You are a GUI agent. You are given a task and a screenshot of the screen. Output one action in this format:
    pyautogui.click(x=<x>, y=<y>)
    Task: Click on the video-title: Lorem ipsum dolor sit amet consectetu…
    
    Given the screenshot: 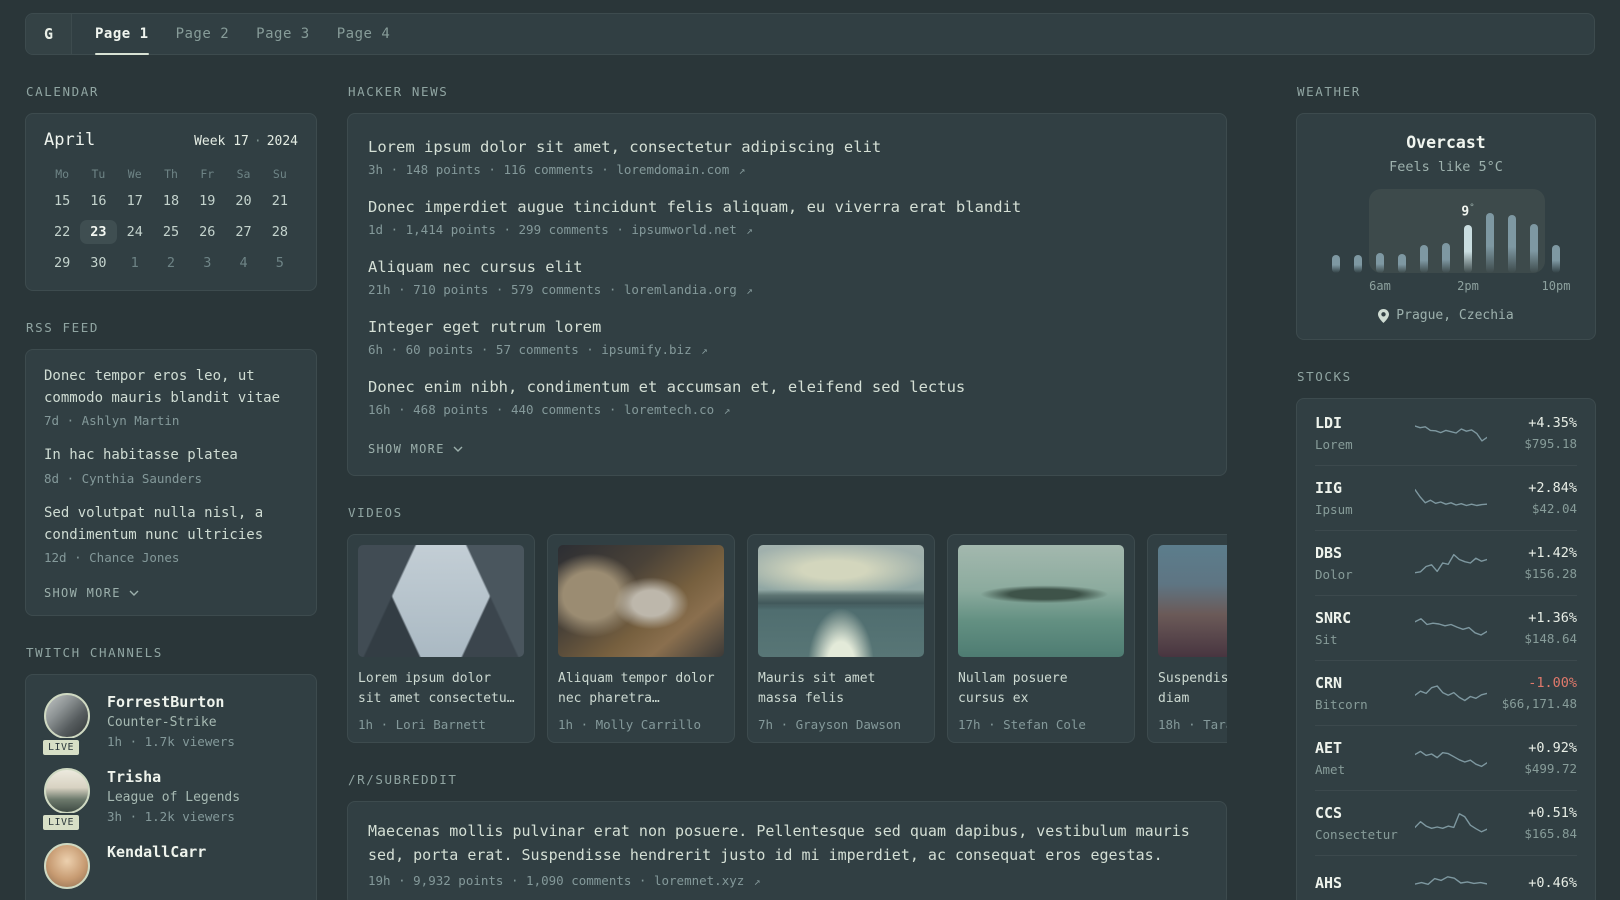 What is the action you would take?
    pyautogui.click(x=441, y=689)
    